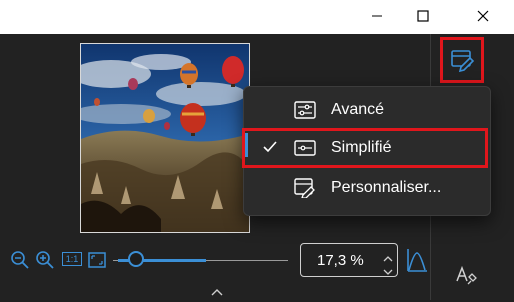  What do you see at coordinates (72, 259) in the screenshot?
I see `actual-size-button: 1:1` at bounding box center [72, 259].